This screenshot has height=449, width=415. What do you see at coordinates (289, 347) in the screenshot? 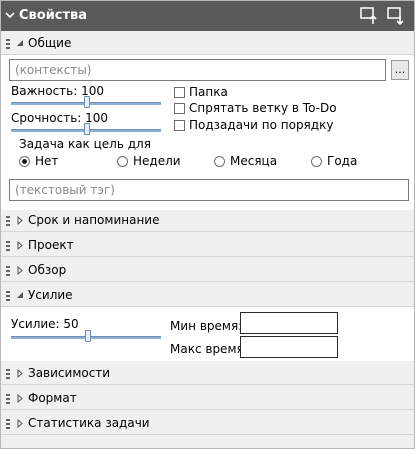
I see `max-time-input` at bounding box center [289, 347].